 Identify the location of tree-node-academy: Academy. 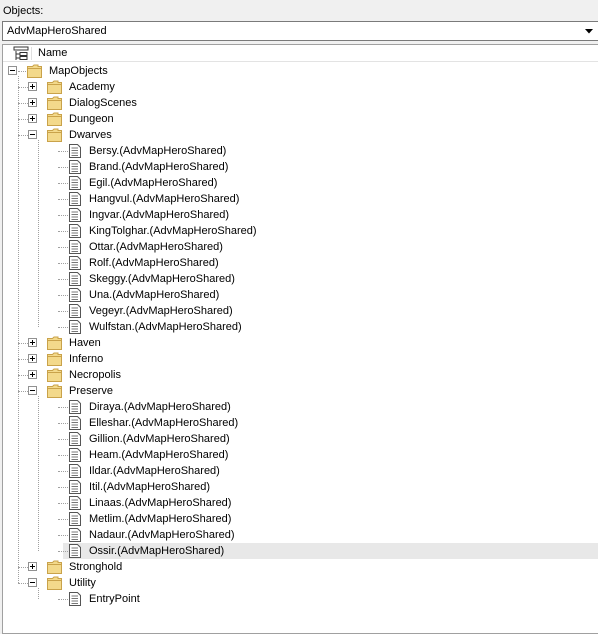
(300, 87).